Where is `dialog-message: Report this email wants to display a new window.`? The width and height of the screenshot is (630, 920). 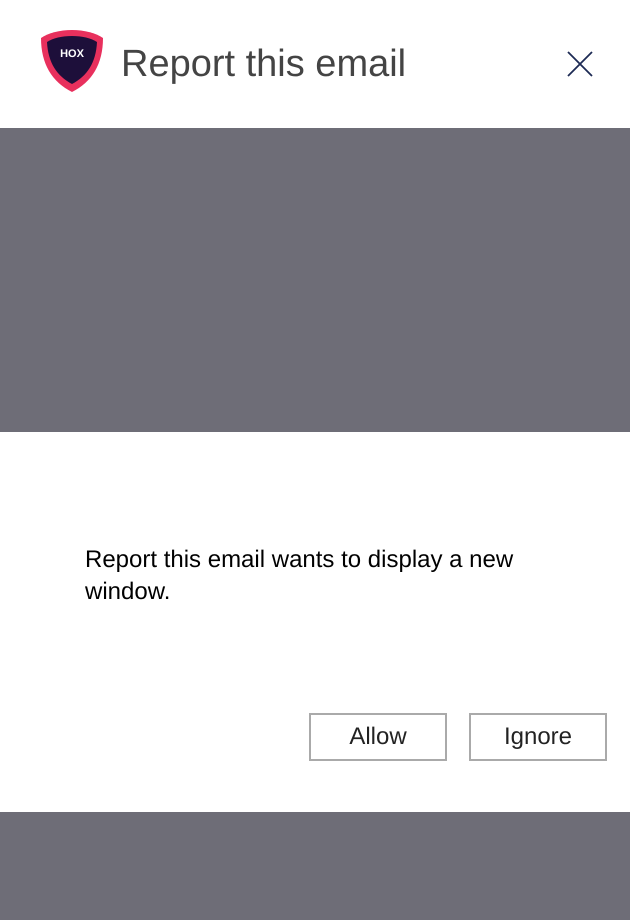 dialog-message: Report this email wants to display a new window. is located at coordinates (299, 576).